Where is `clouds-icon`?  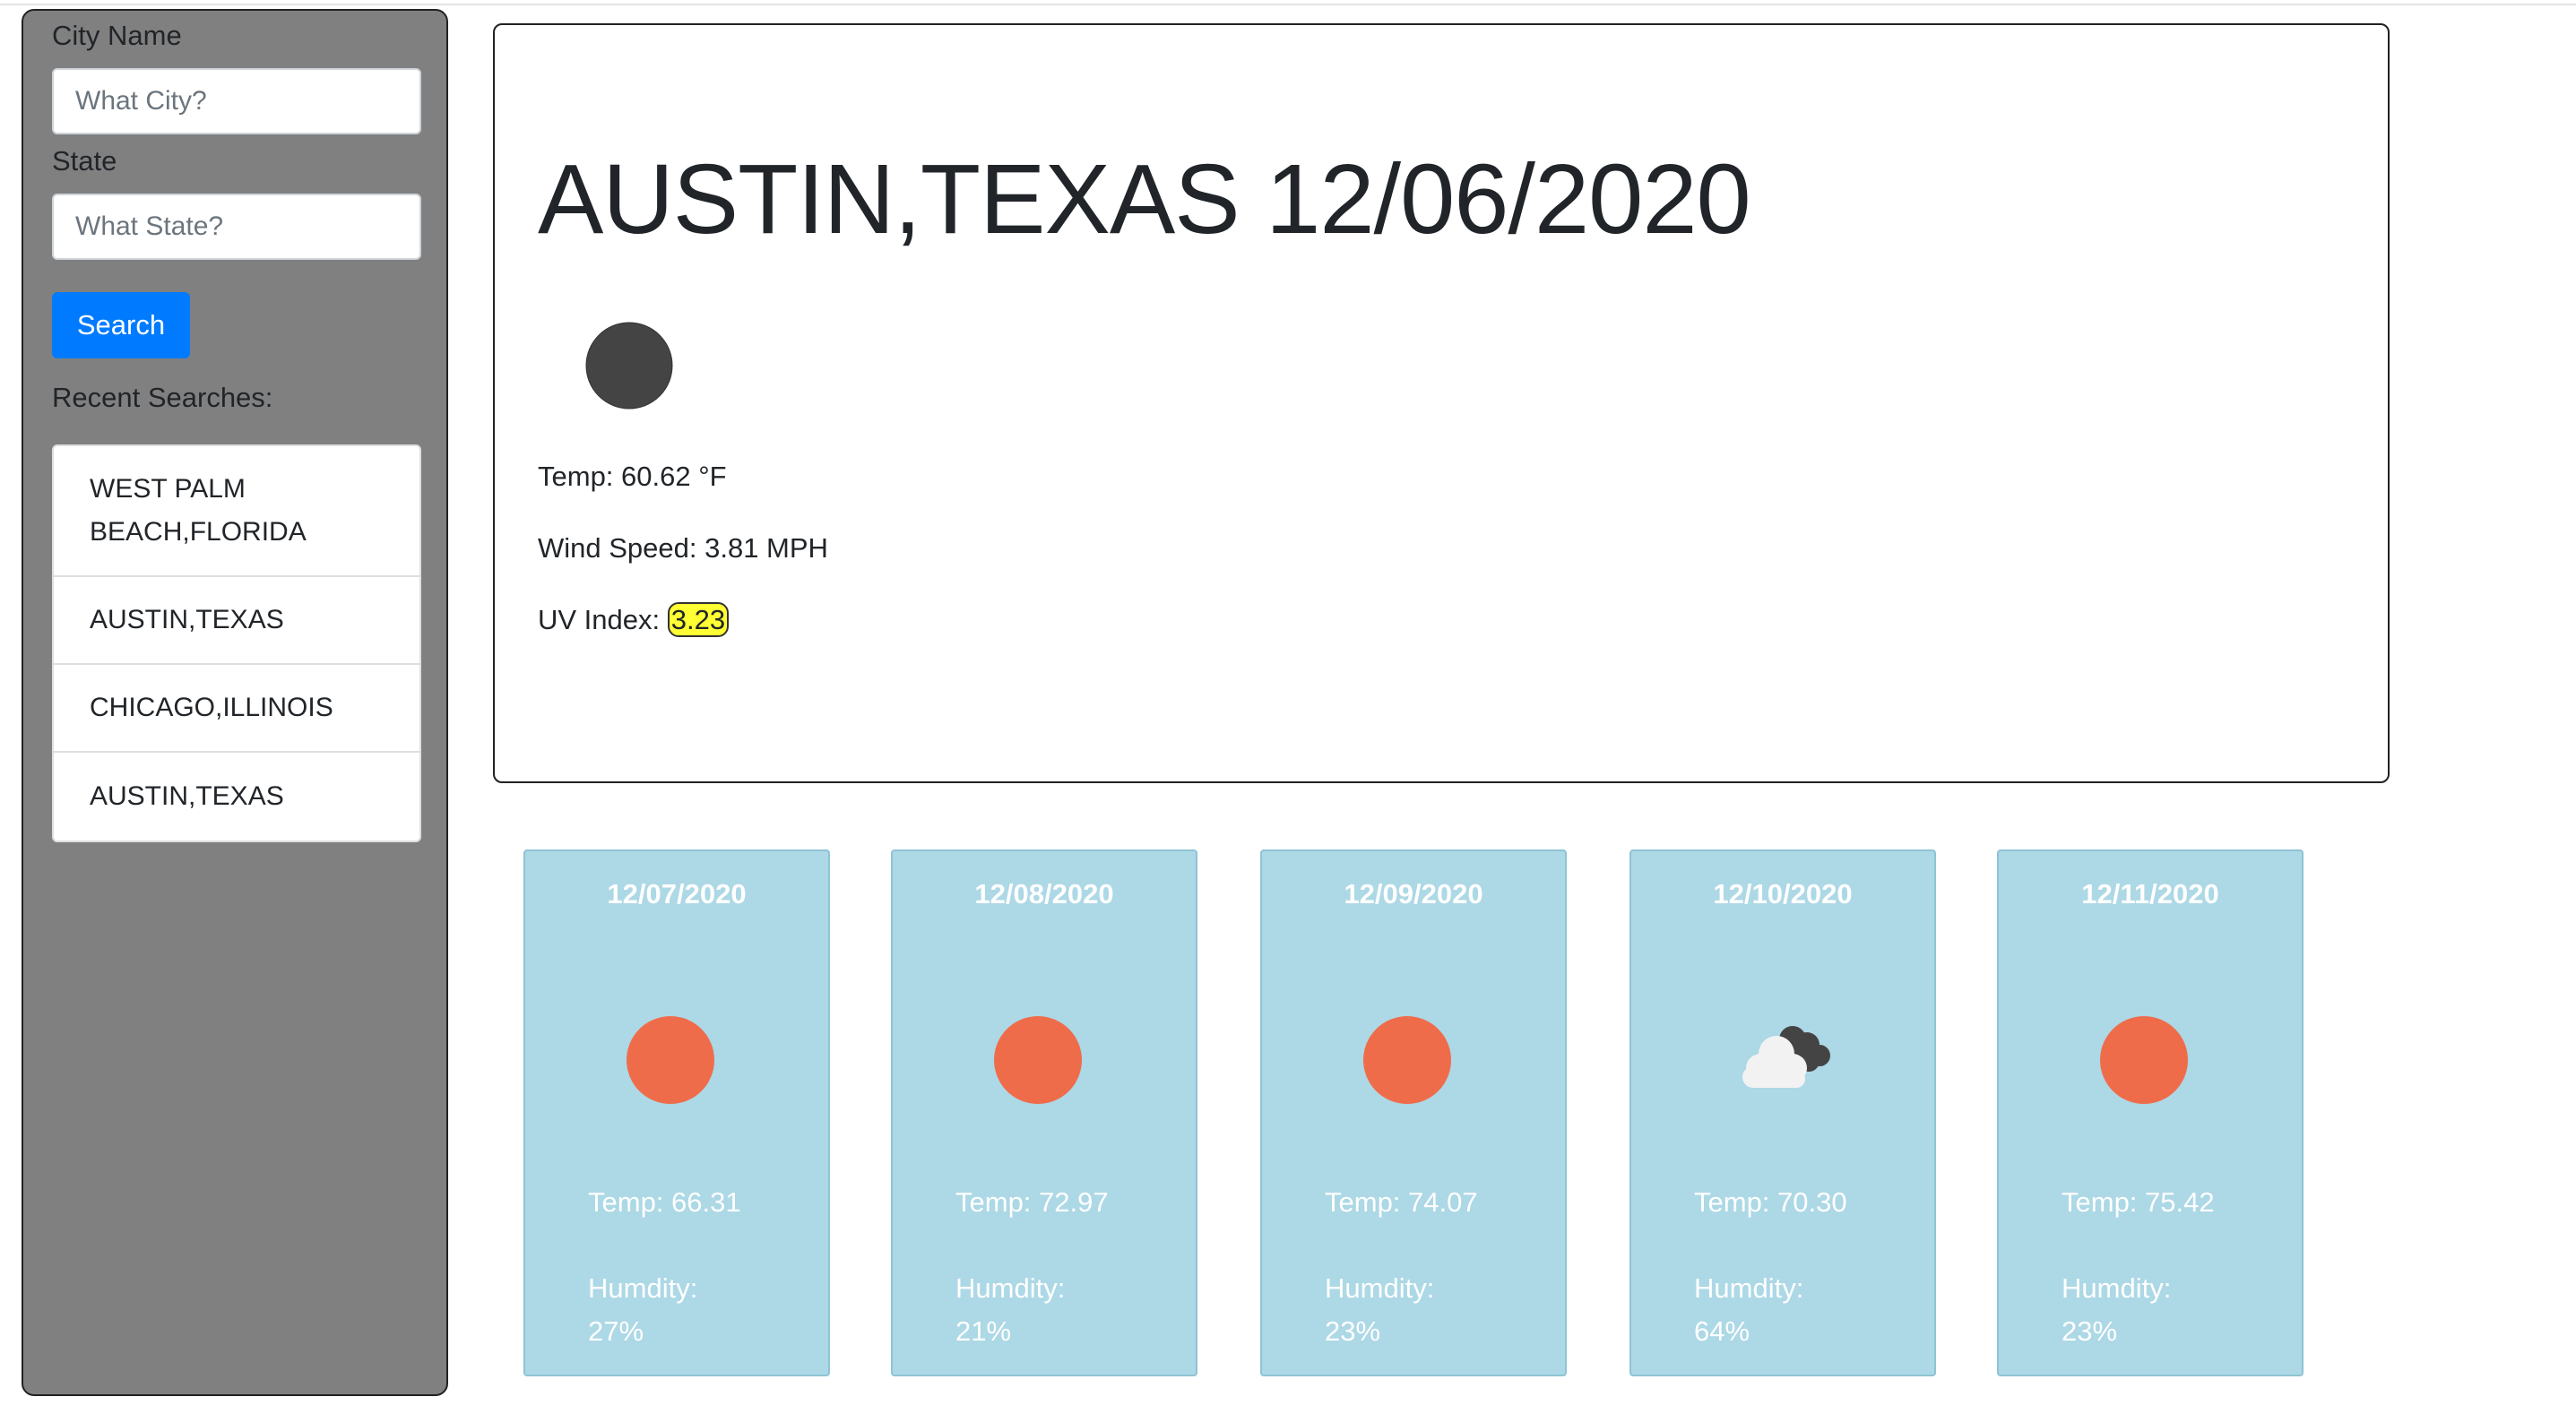 clouds-icon is located at coordinates (1786, 1057).